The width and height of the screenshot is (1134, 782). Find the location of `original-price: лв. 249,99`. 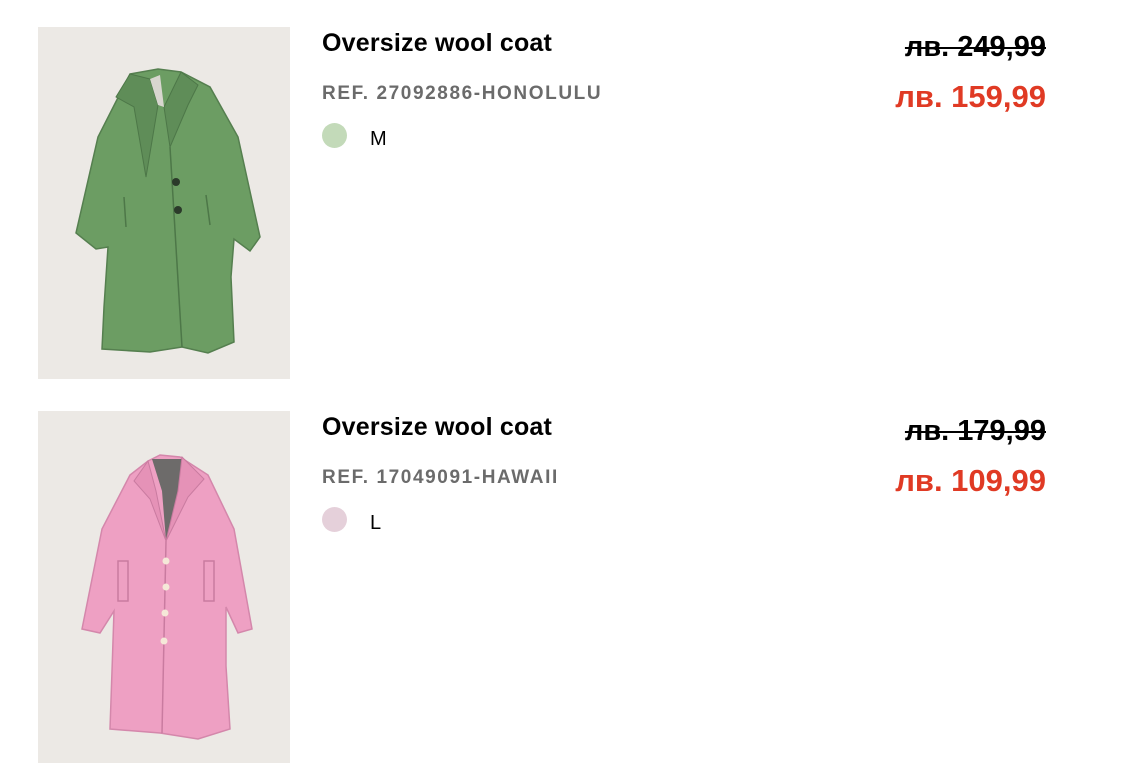

original-price: лв. 249,99 is located at coordinates (975, 47).